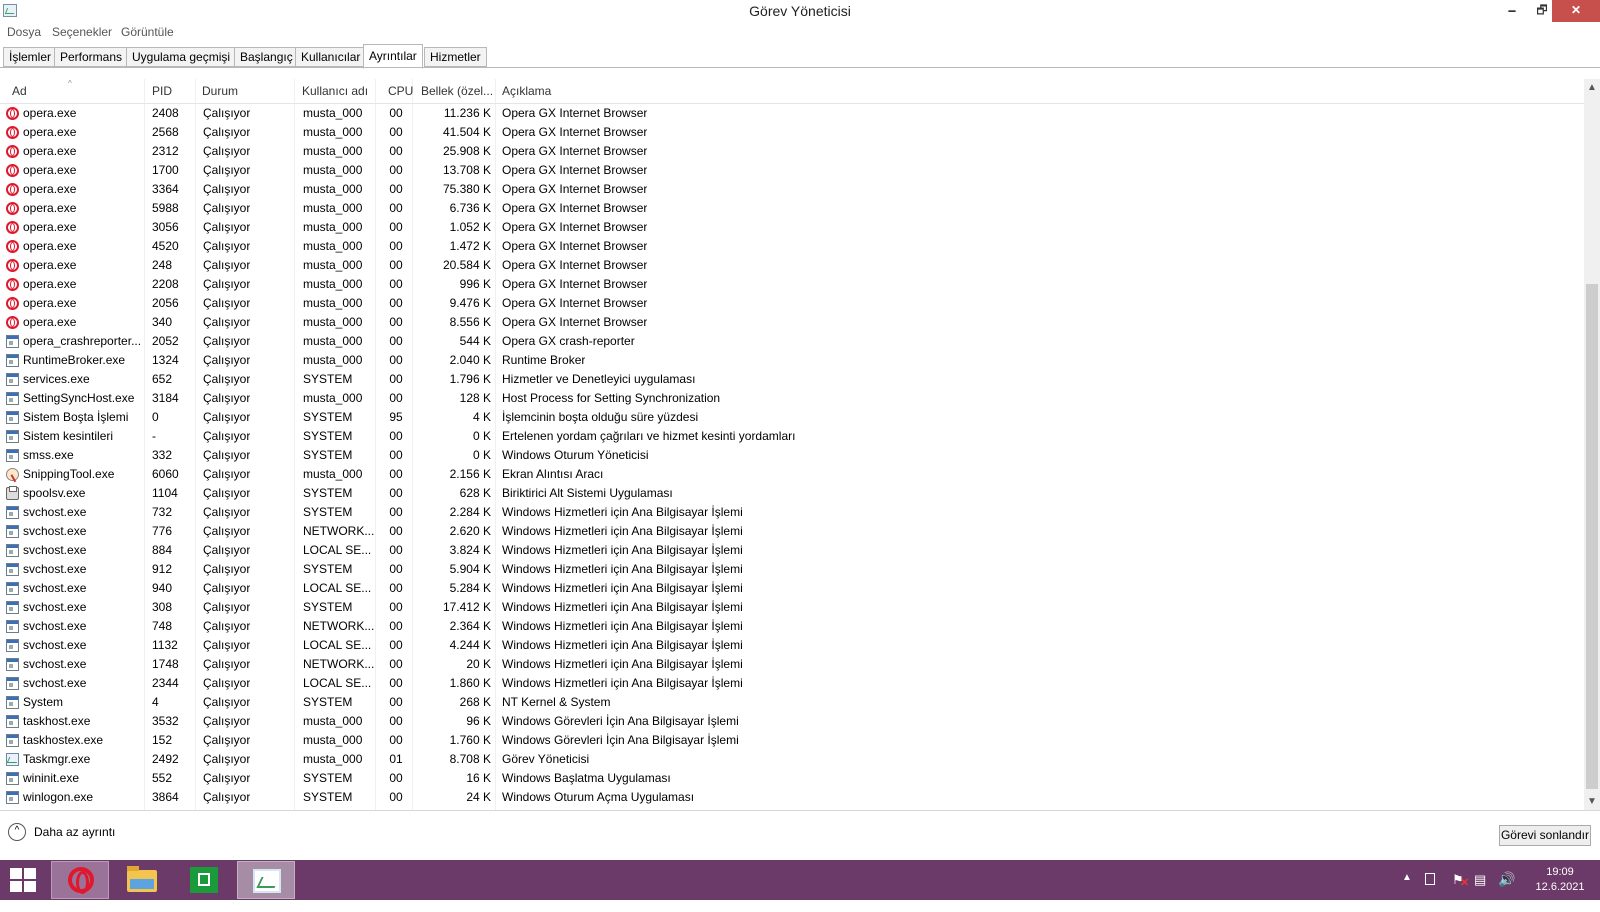  Describe the element at coordinates (227, 398) in the screenshot. I see `process-status: Çalışıyor` at that location.